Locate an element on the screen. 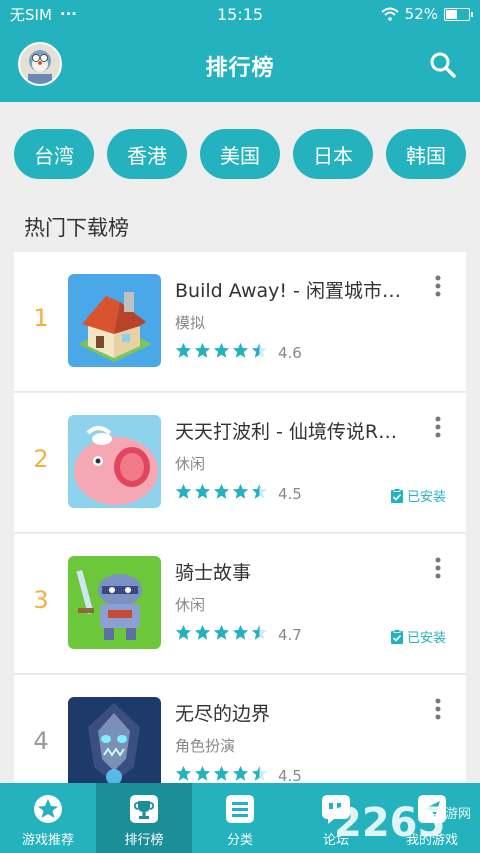 This screenshot has width=480, height=853. category-icon is located at coordinates (240, 809).